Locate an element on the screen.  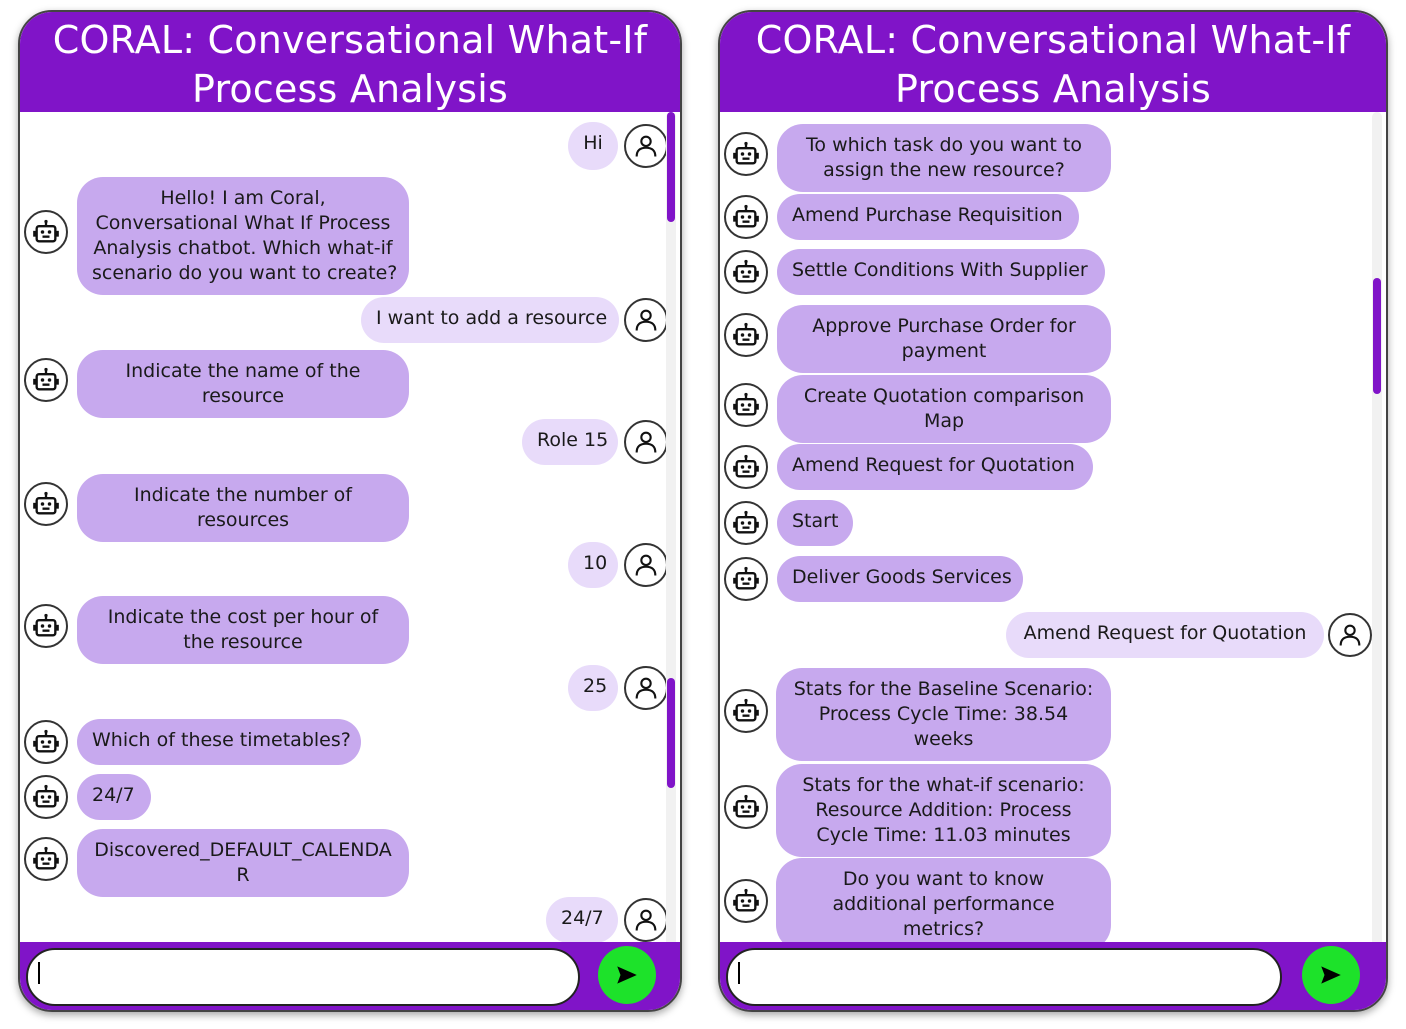
message-text-line: Create Quotation comparison is located at coordinates (944, 396).